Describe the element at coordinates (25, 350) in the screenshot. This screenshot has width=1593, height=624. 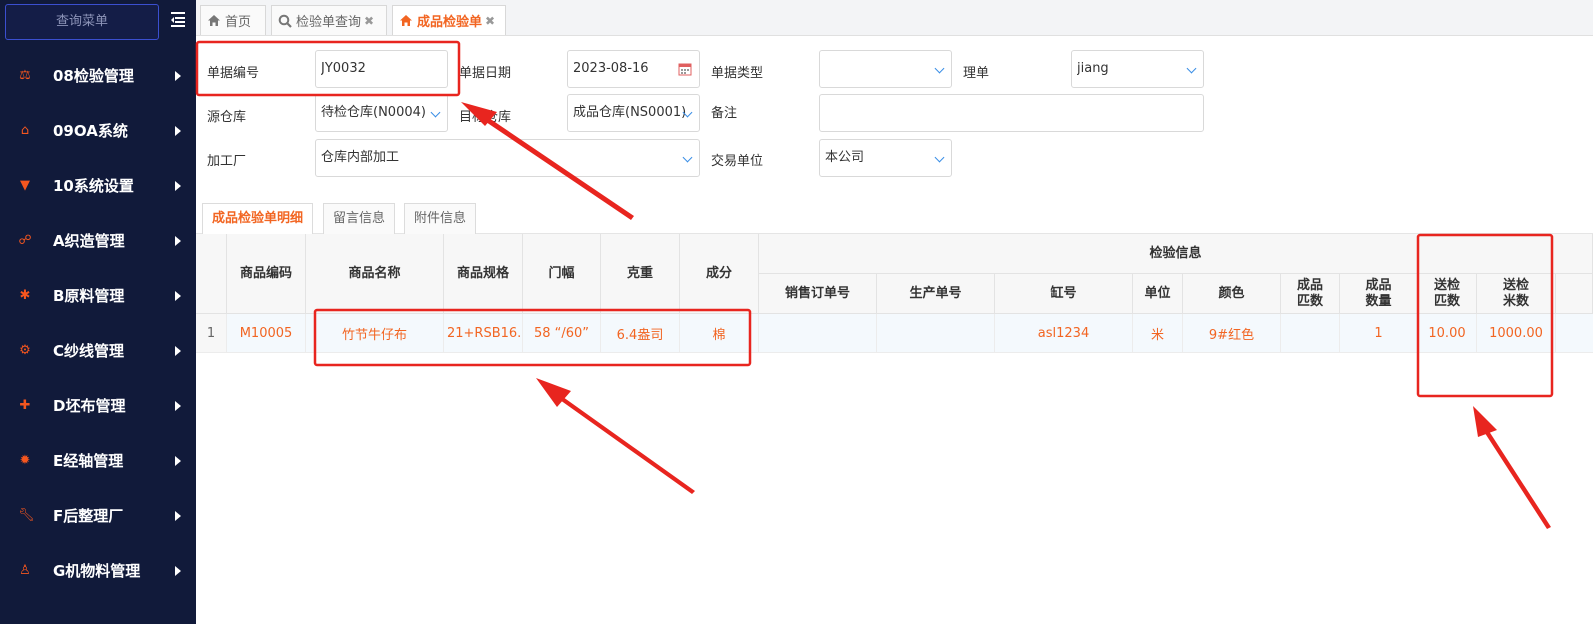
I see `gear-icon: ⚙` at that location.